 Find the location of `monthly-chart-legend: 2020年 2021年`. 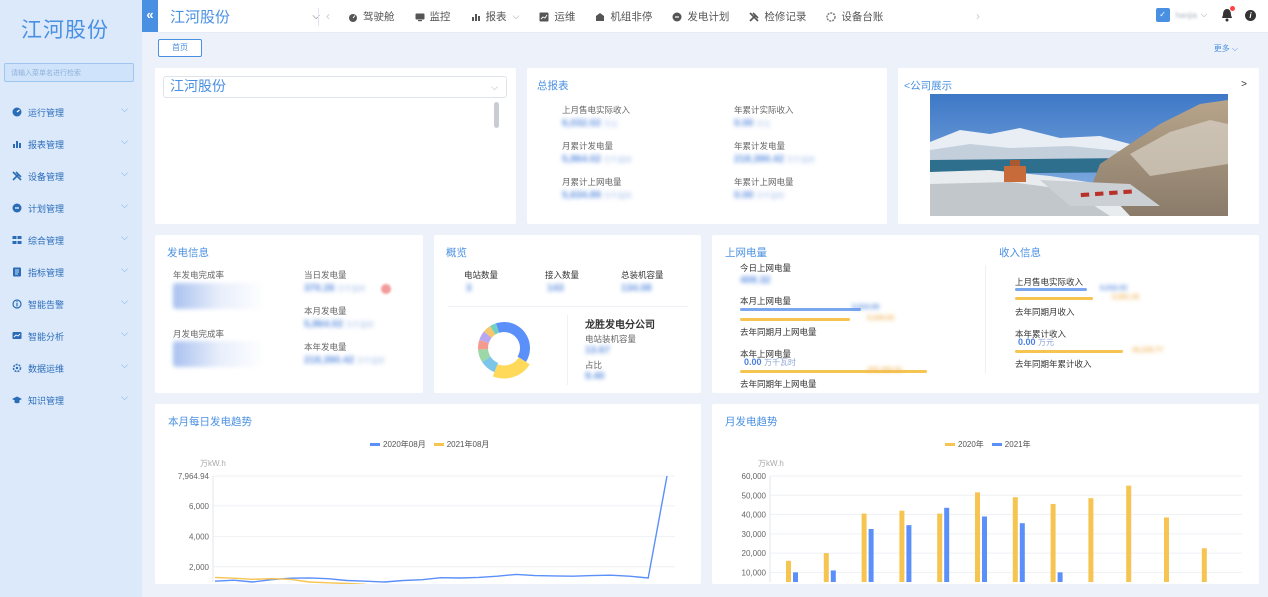

monthly-chart-legend: 2020年 2021年 is located at coordinates (992, 444).